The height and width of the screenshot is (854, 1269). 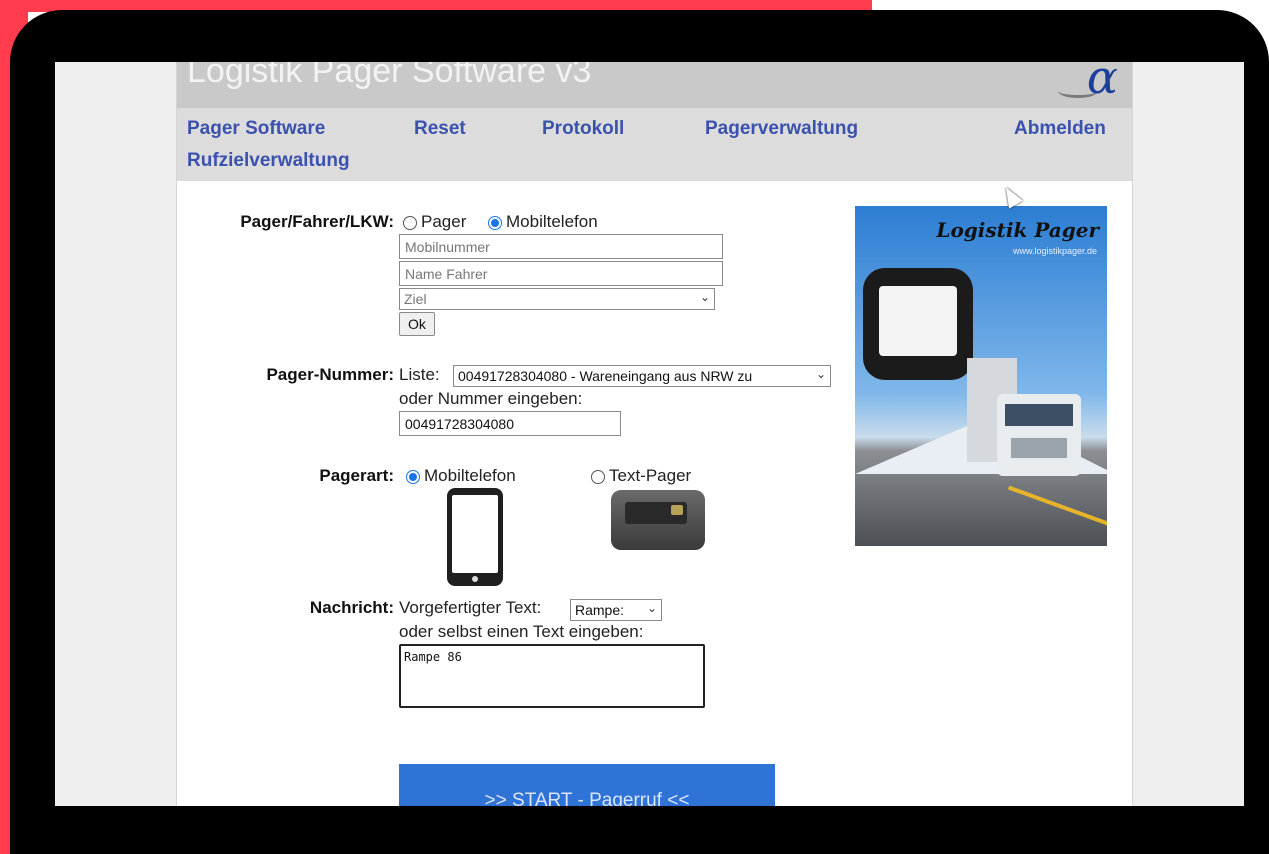 What do you see at coordinates (510, 423) in the screenshot?
I see `pager-nummer-input: 00491728304080` at bounding box center [510, 423].